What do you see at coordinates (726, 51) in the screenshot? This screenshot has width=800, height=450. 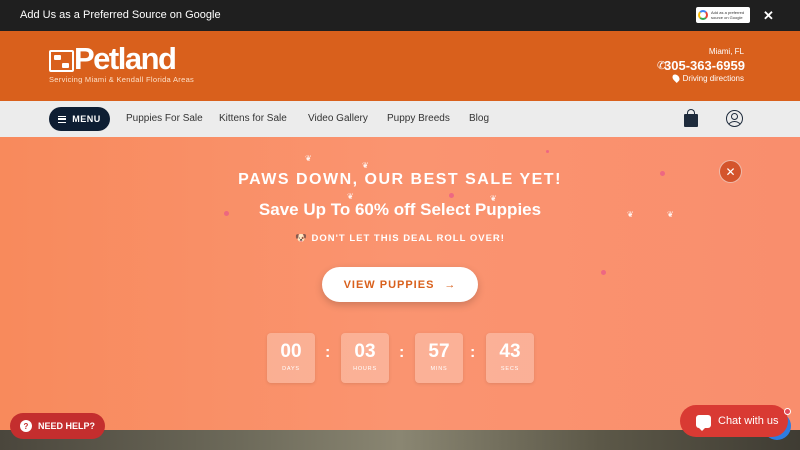 I see `store-location: Miami, FL` at bounding box center [726, 51].